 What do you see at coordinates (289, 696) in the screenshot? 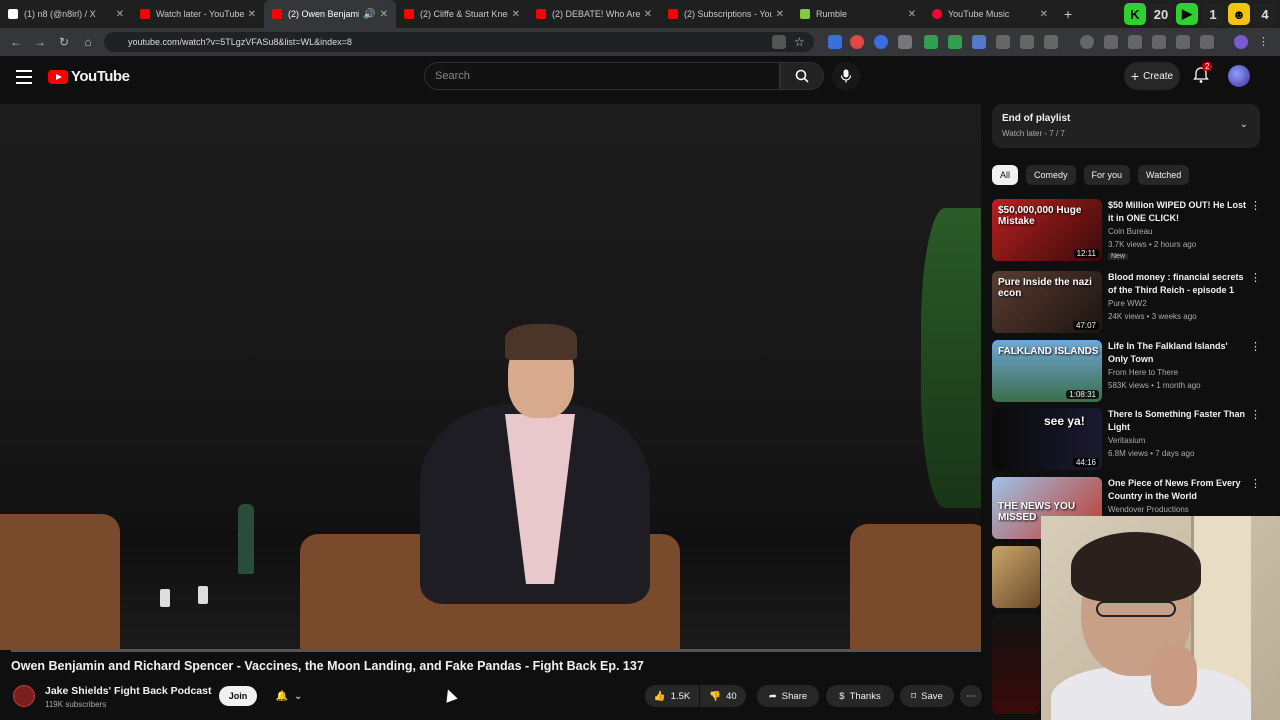
I see `subscription-bell-button: 🔔 ⌄` at bounding box center [289, 696].